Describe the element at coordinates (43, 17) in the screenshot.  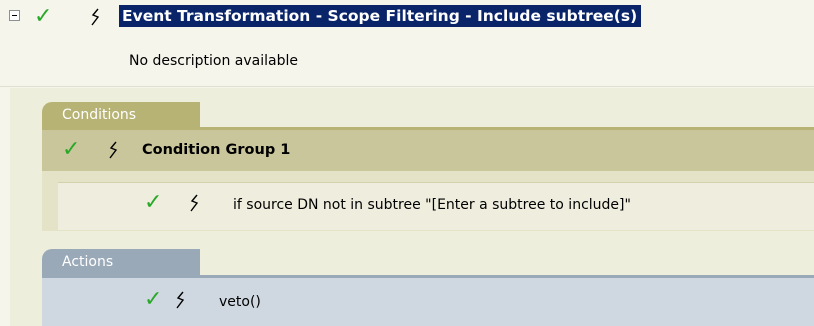
I see `enabled-check-icon: ✓` at that location.